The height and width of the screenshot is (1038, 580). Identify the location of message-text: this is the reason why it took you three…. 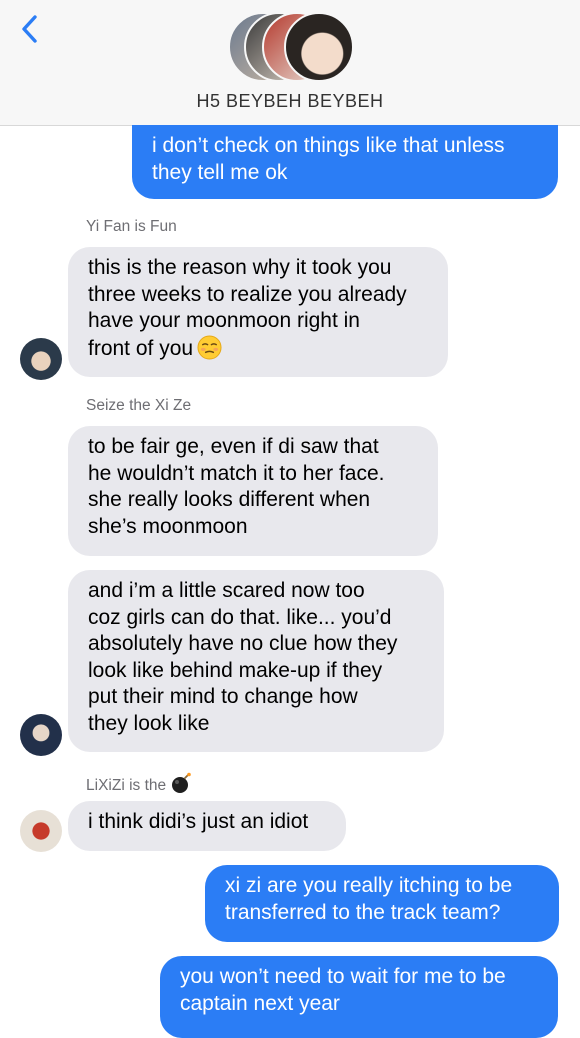
(247, 308).